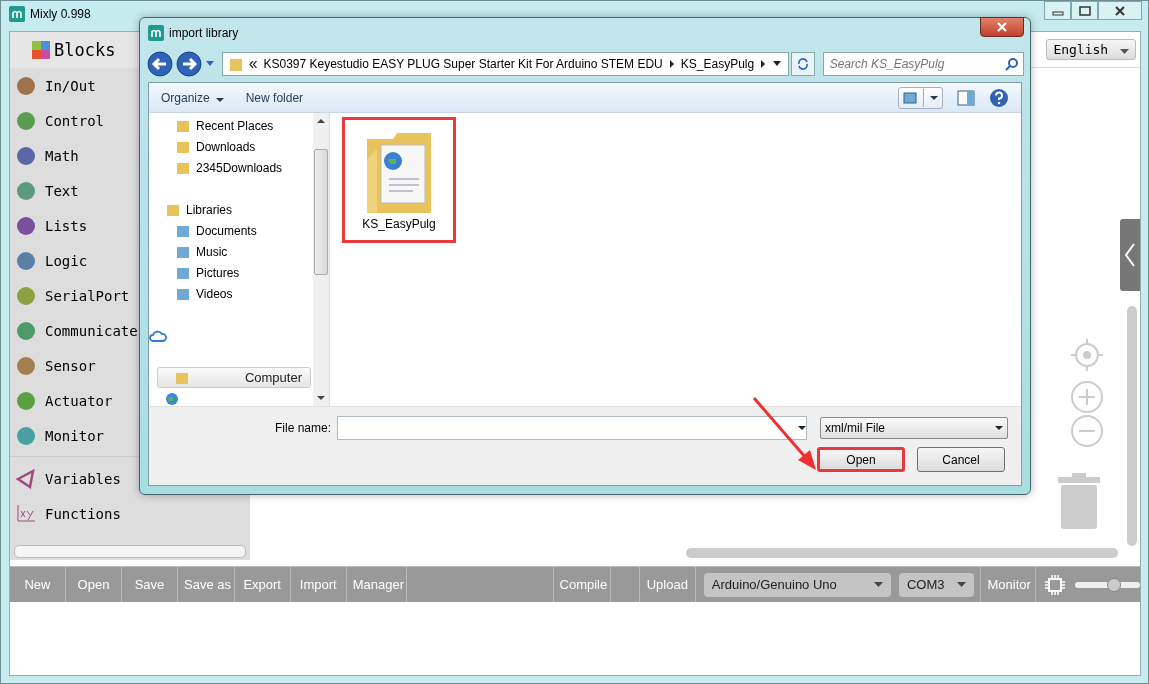  What do you see at coordinates (1091, 49) in the screenshot?
I see `language-select: English` at bounding box center [1091, 49].